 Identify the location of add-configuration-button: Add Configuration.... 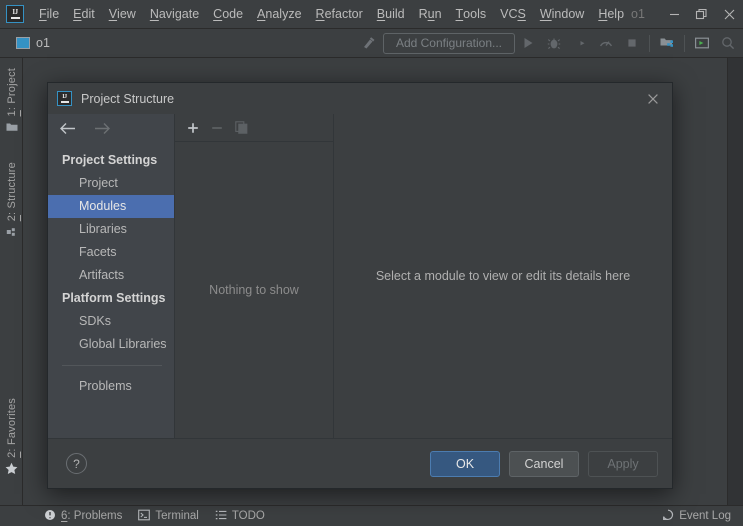
(449, 43).